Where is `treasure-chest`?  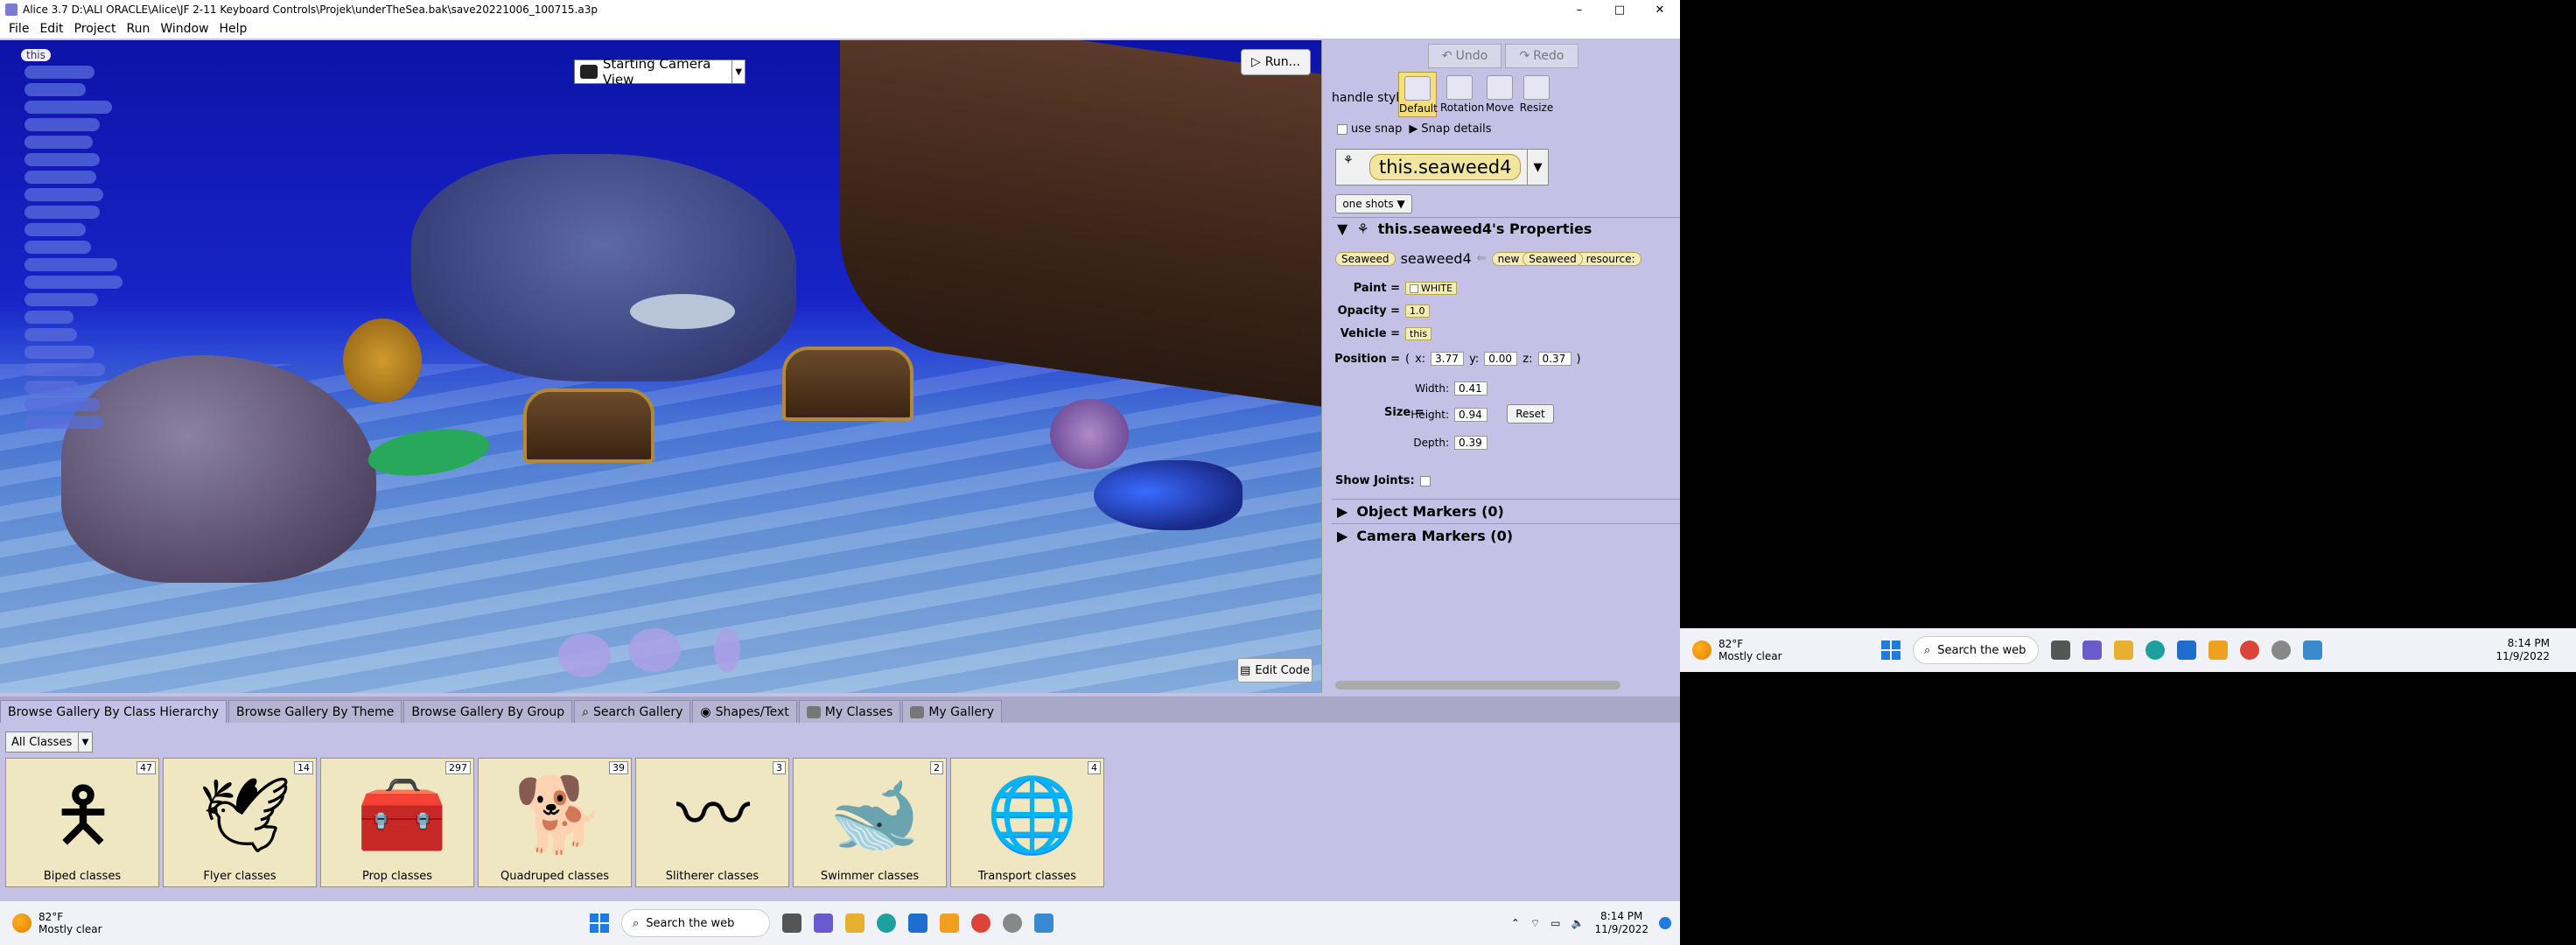
treasure-chest is located at coordinates (588, 425).